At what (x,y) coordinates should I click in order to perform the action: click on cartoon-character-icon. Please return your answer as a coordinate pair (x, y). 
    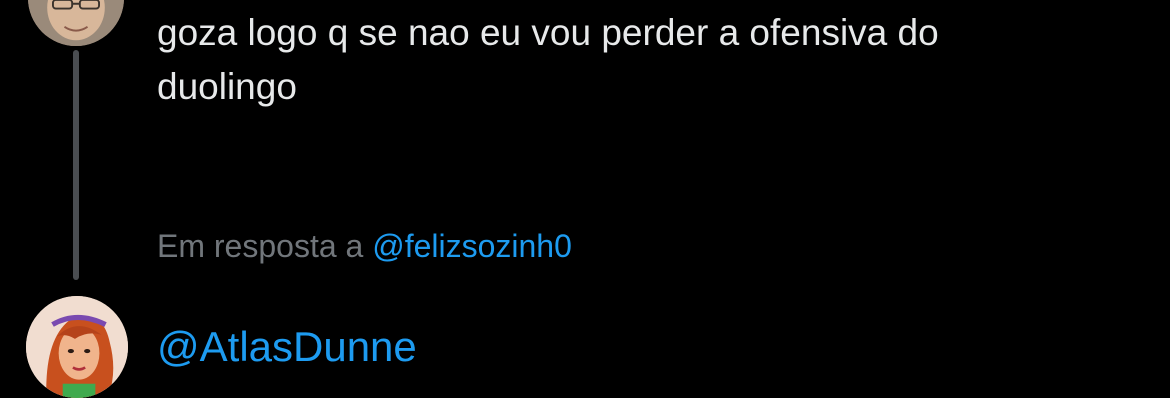
    Looking at the image, I should click on (77, 347).